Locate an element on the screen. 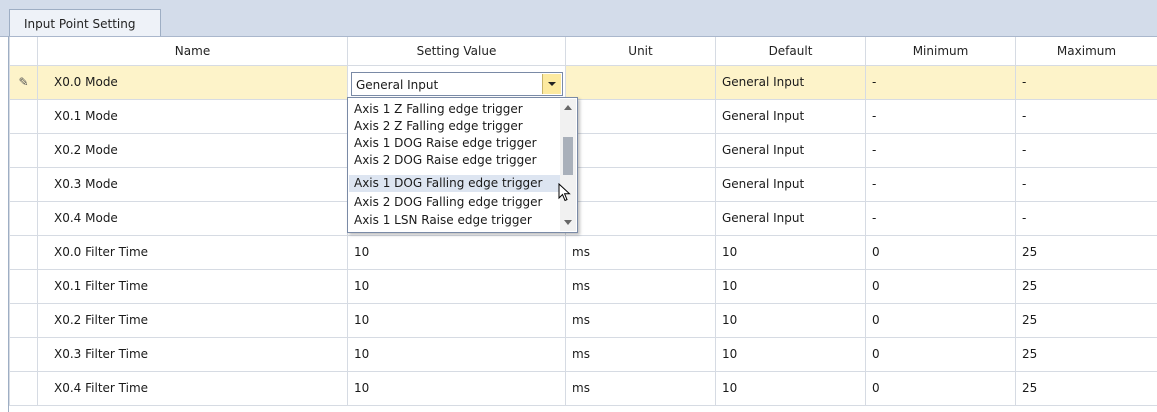  name-cell: X0.0 Filter Time is located at coordinates (192, 252).